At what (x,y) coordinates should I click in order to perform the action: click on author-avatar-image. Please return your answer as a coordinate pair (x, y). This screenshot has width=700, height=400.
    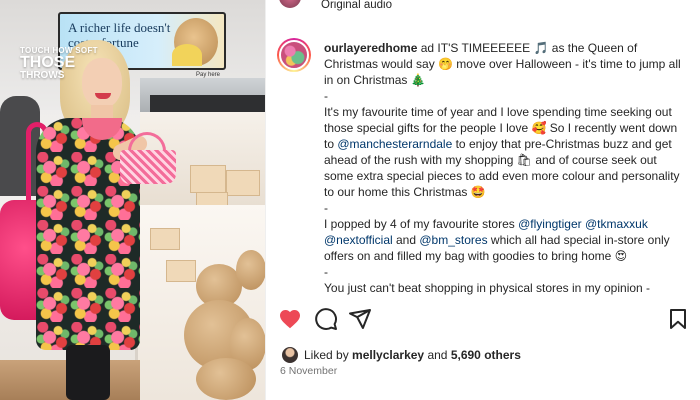
    Looking at the image, I should click on (294, 55).